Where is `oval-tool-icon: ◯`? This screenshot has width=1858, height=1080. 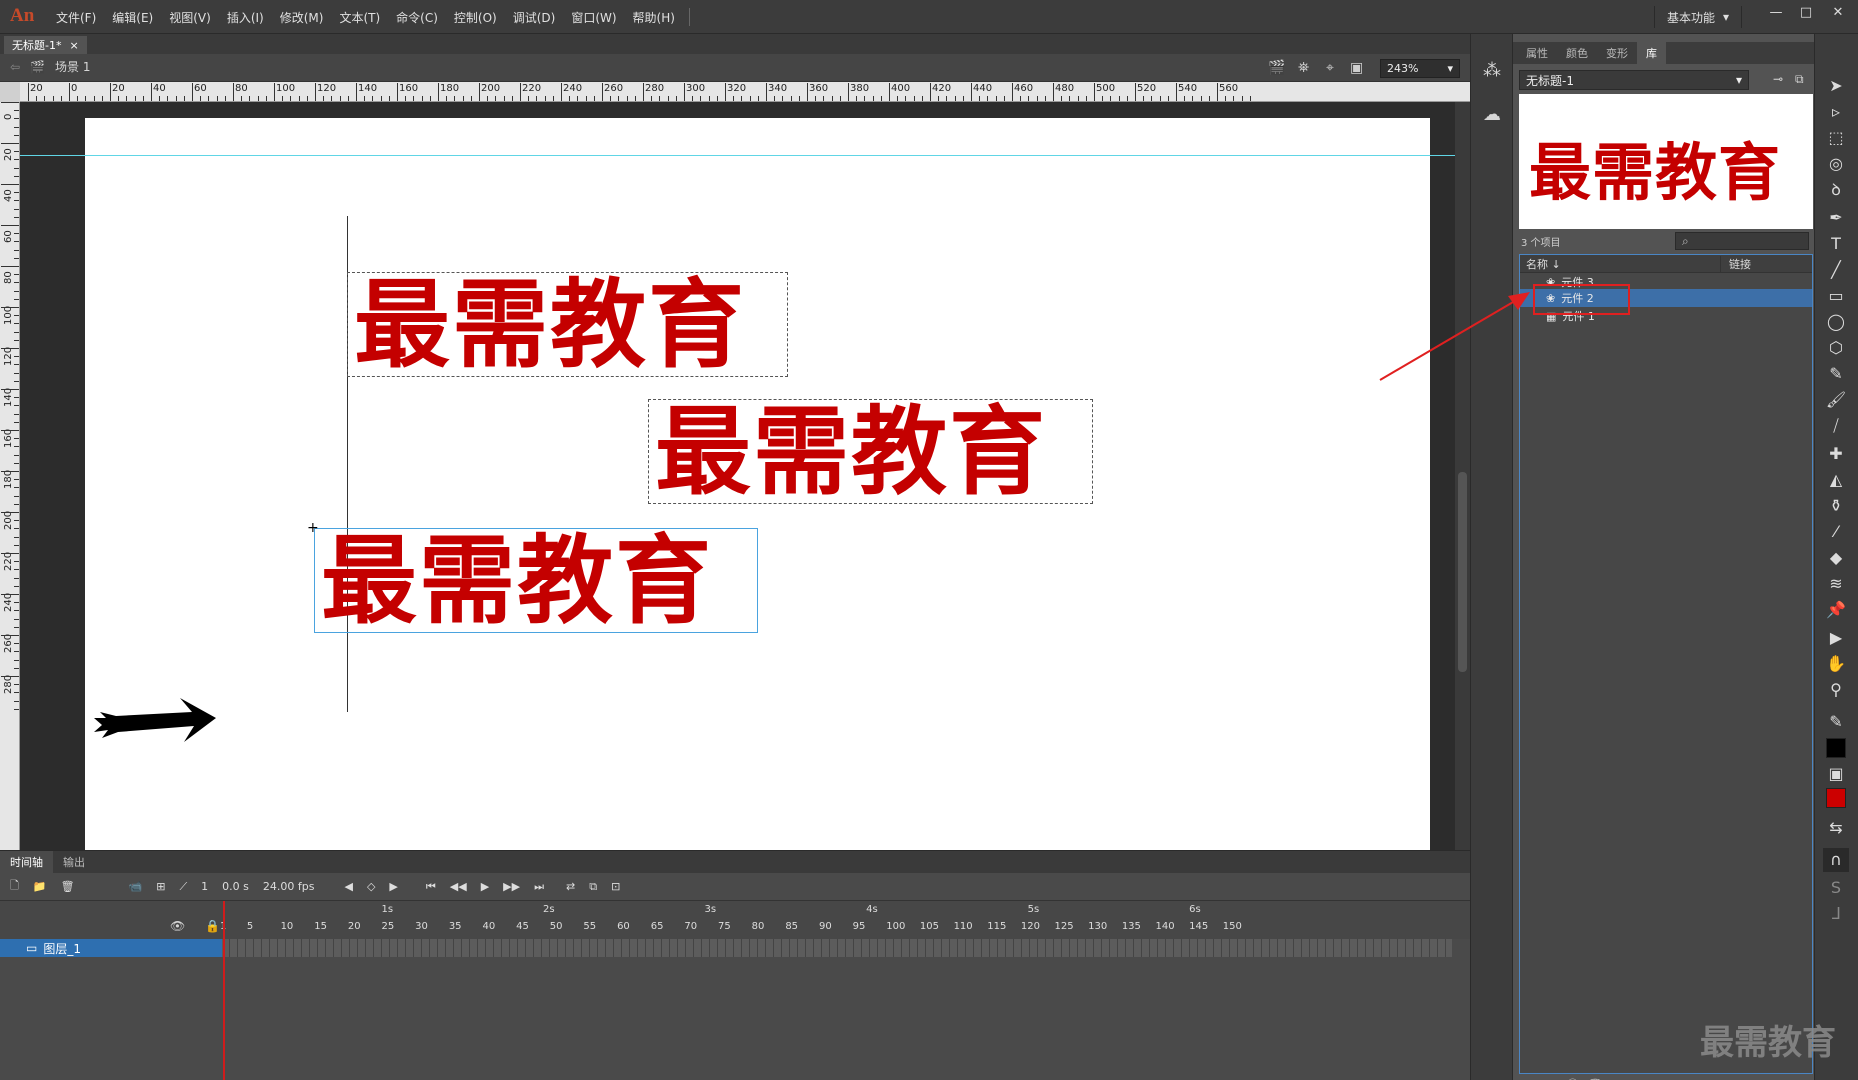
oval-tool-icon: ◯ is located at coordinates (1836, 322).